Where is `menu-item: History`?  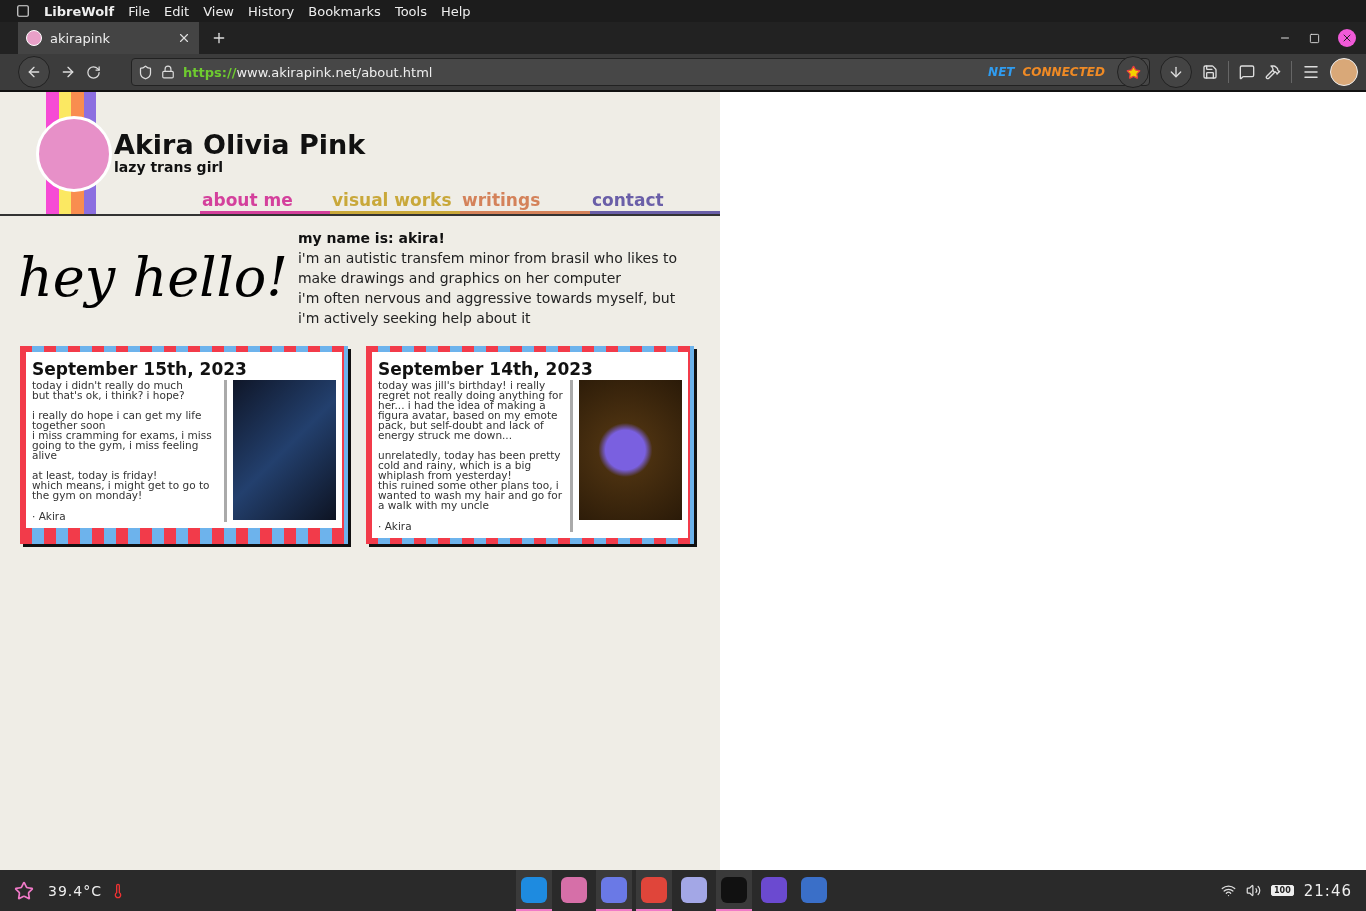 menu-item: History is located at coordinates (271, 11).